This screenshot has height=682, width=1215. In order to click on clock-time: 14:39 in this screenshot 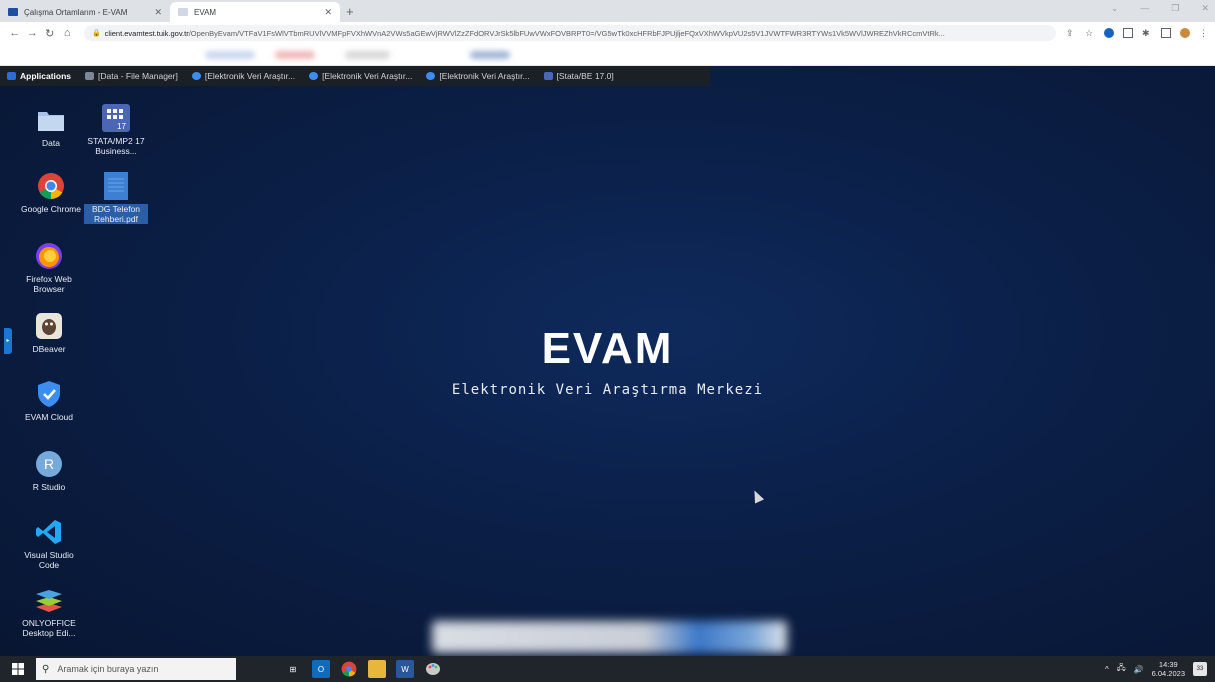, I will do `click(1168, 664)`.